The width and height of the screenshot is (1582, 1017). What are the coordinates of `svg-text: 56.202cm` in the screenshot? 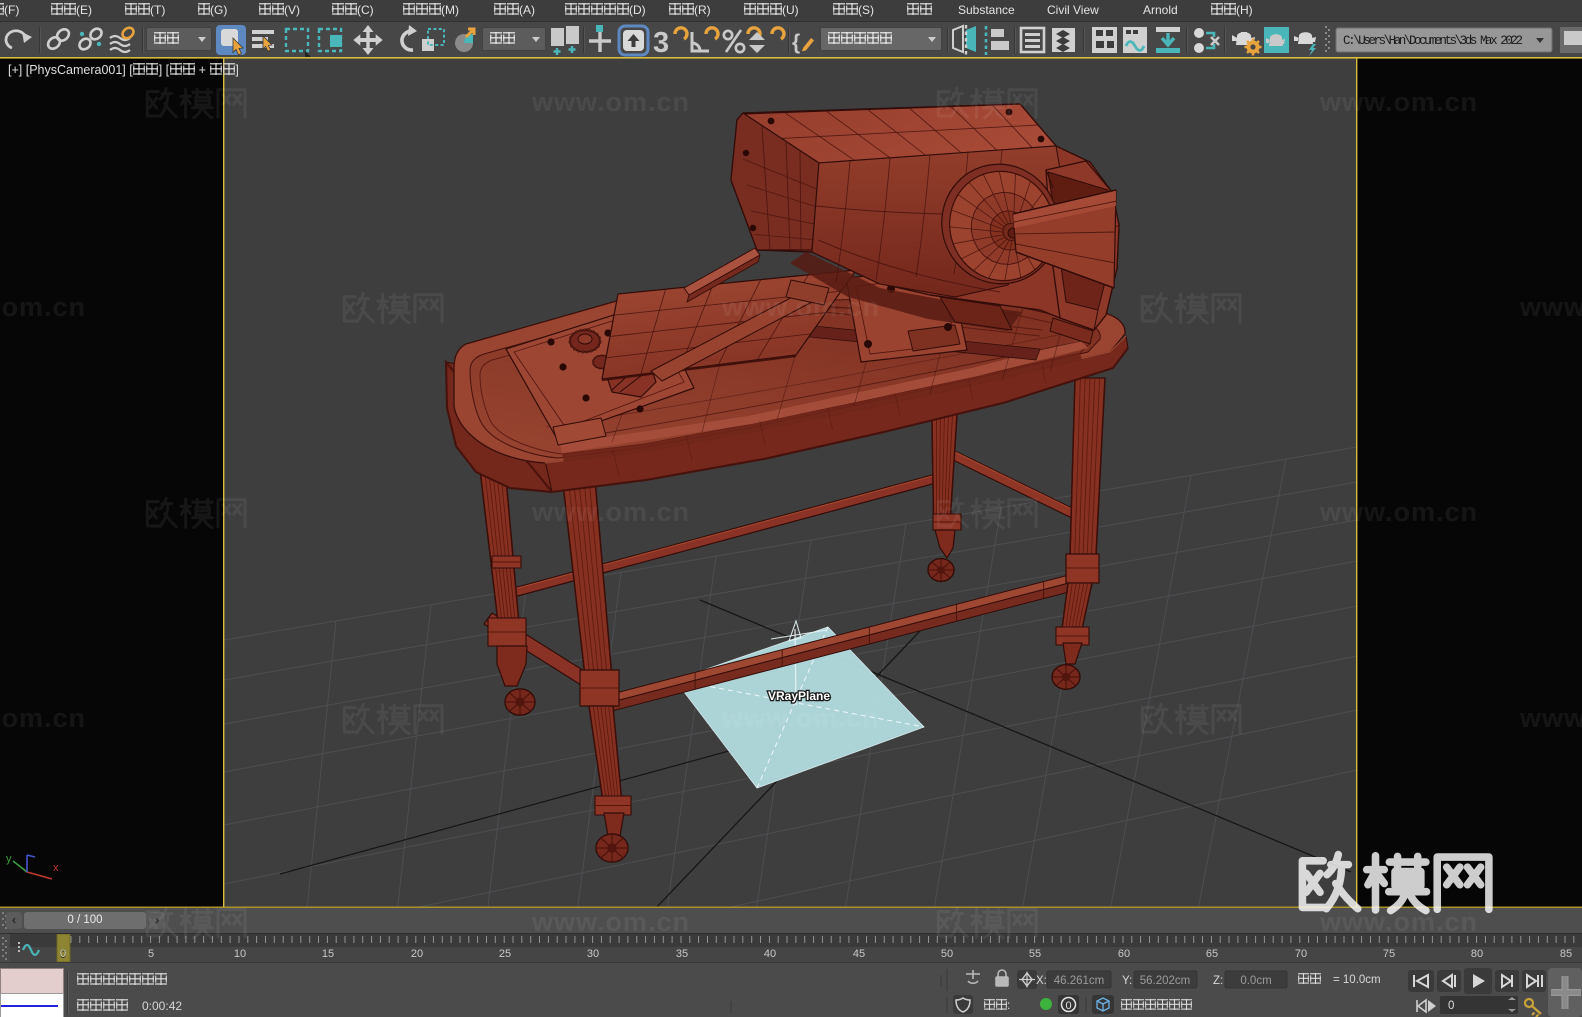 It's located at (1165, 981).